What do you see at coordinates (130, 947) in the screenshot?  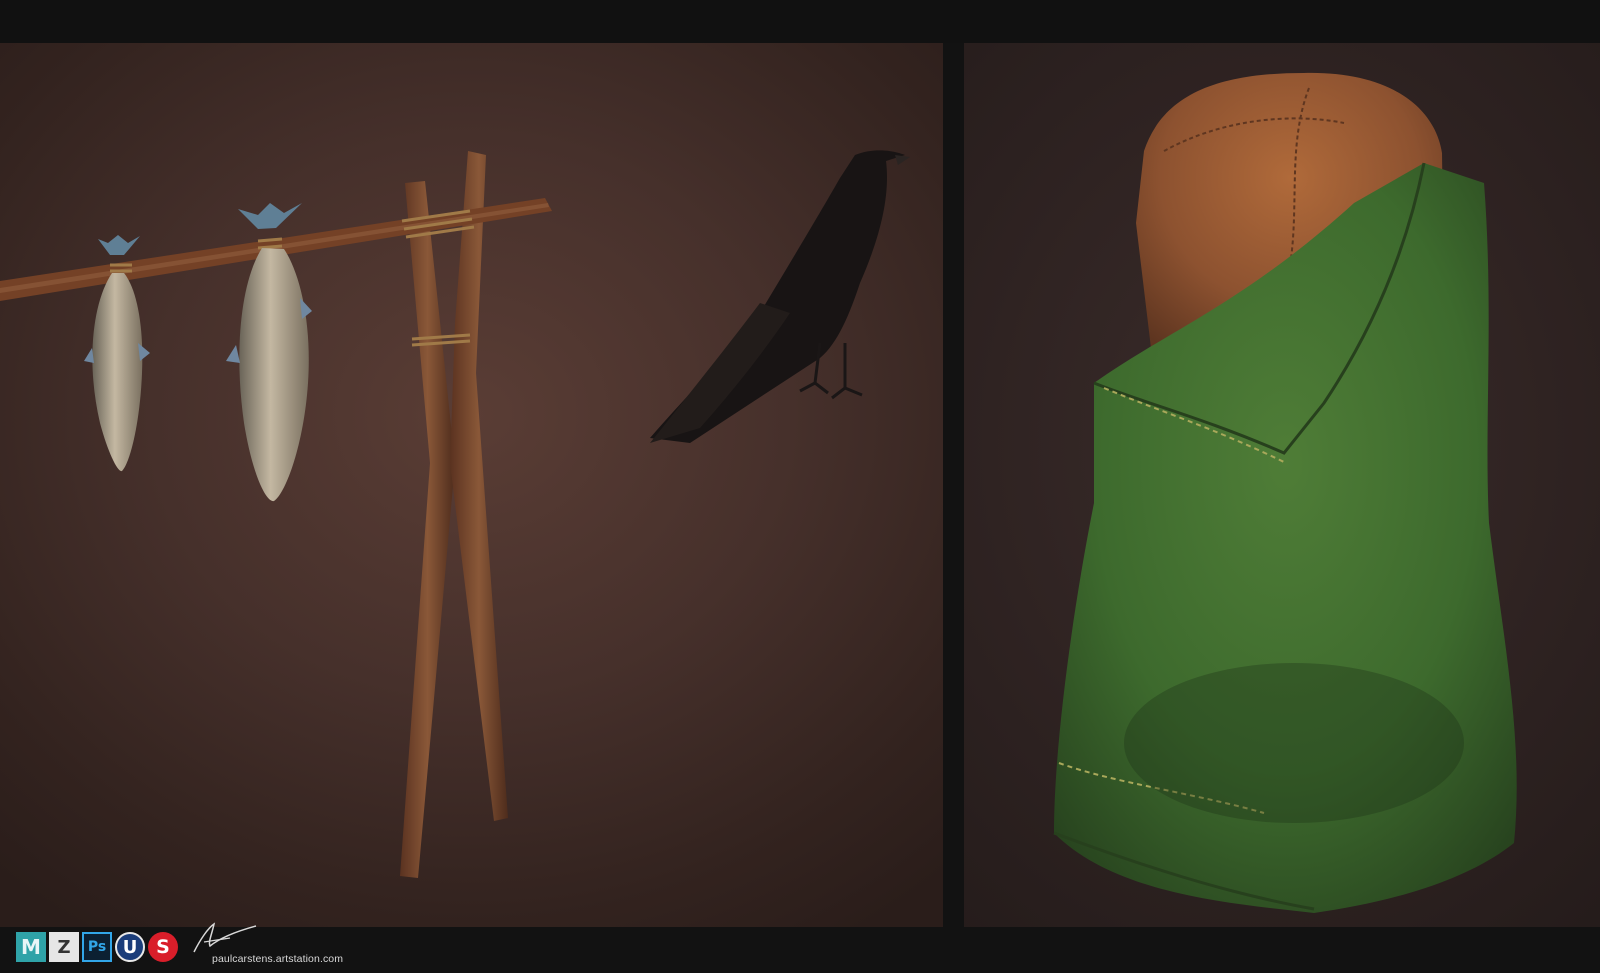 I see `unreal-engine-logo-icon: U` at bounding box center [130, 947].